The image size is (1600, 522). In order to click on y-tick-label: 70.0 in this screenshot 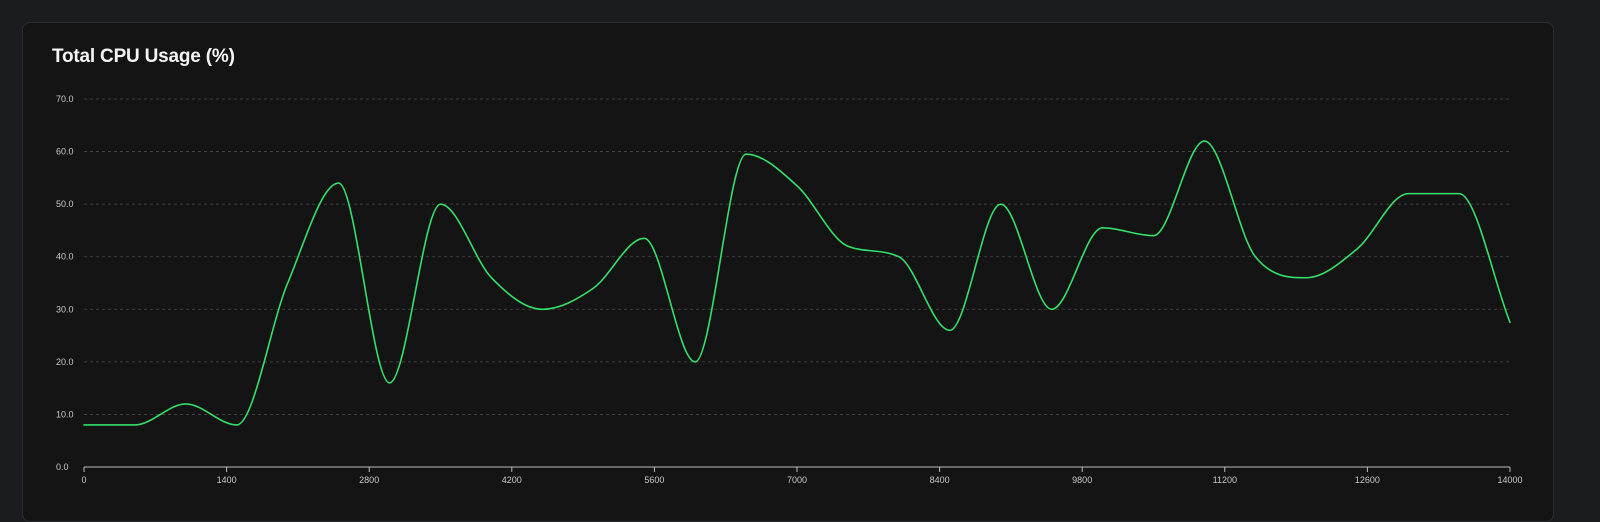, I will do `click(65, 99)`.